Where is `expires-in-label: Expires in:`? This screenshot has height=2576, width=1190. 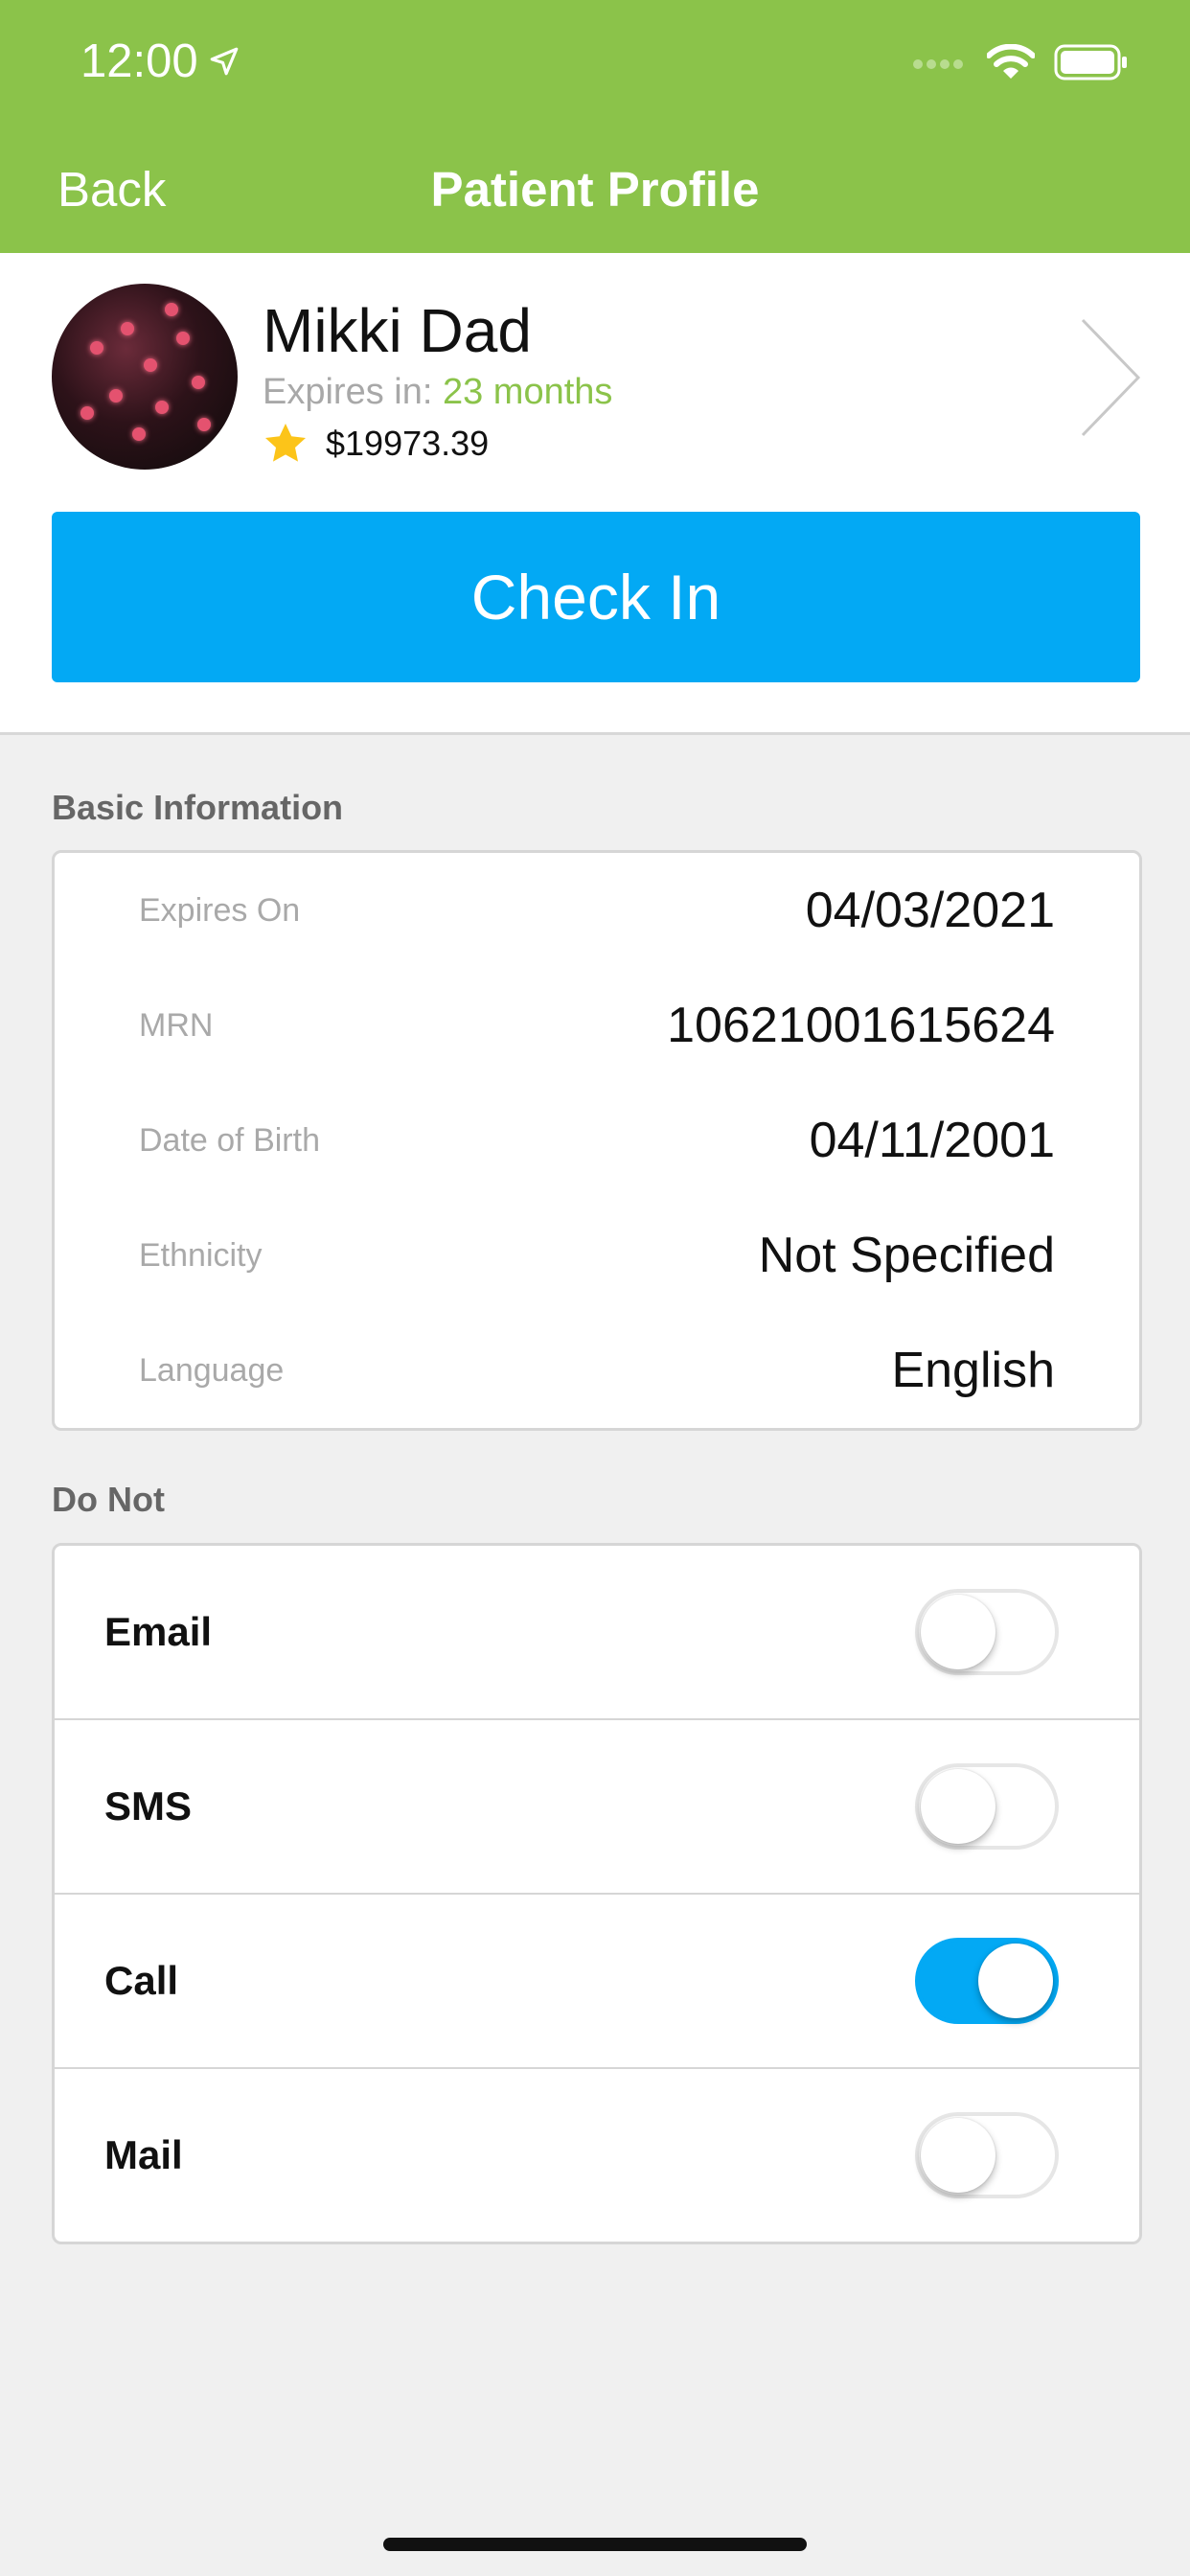 expires-in-label: Expires in: is located at coordinates (348, 392).